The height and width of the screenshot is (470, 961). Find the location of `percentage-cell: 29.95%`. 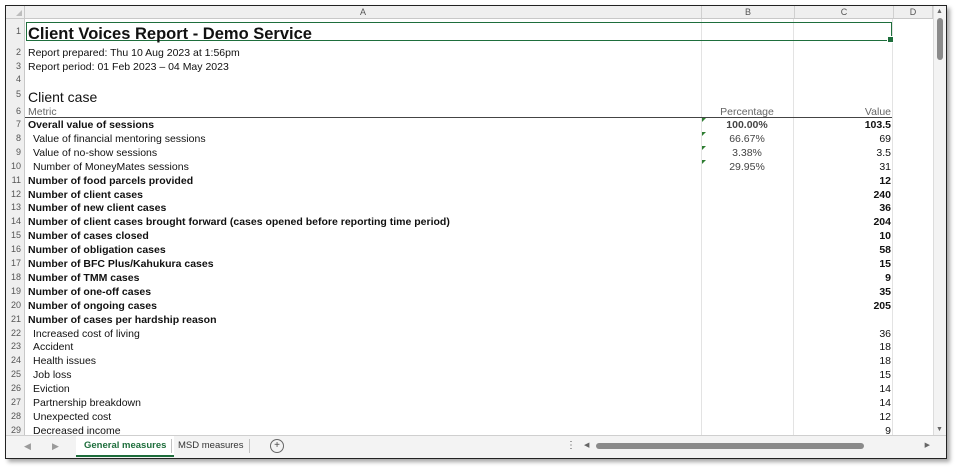

percentage-cell: 29.95% is located at coordinates (747, 167).